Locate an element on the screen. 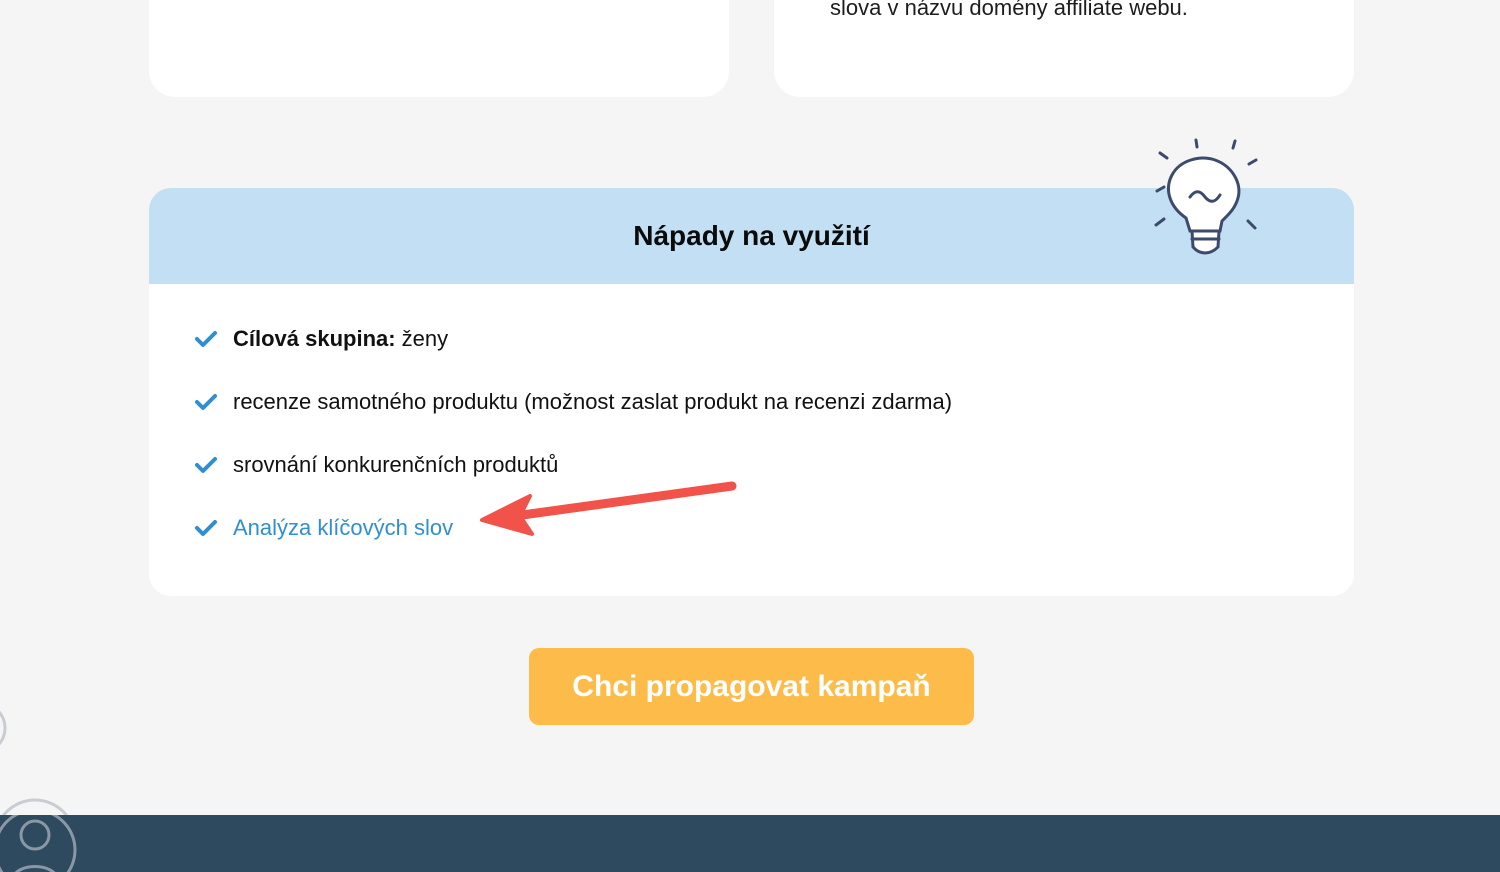 Image resolution: width=1500 pixels, height=872 pixels. idea-item-target-group: Cílová skupina: ženy is located at coordinates (321, 339).